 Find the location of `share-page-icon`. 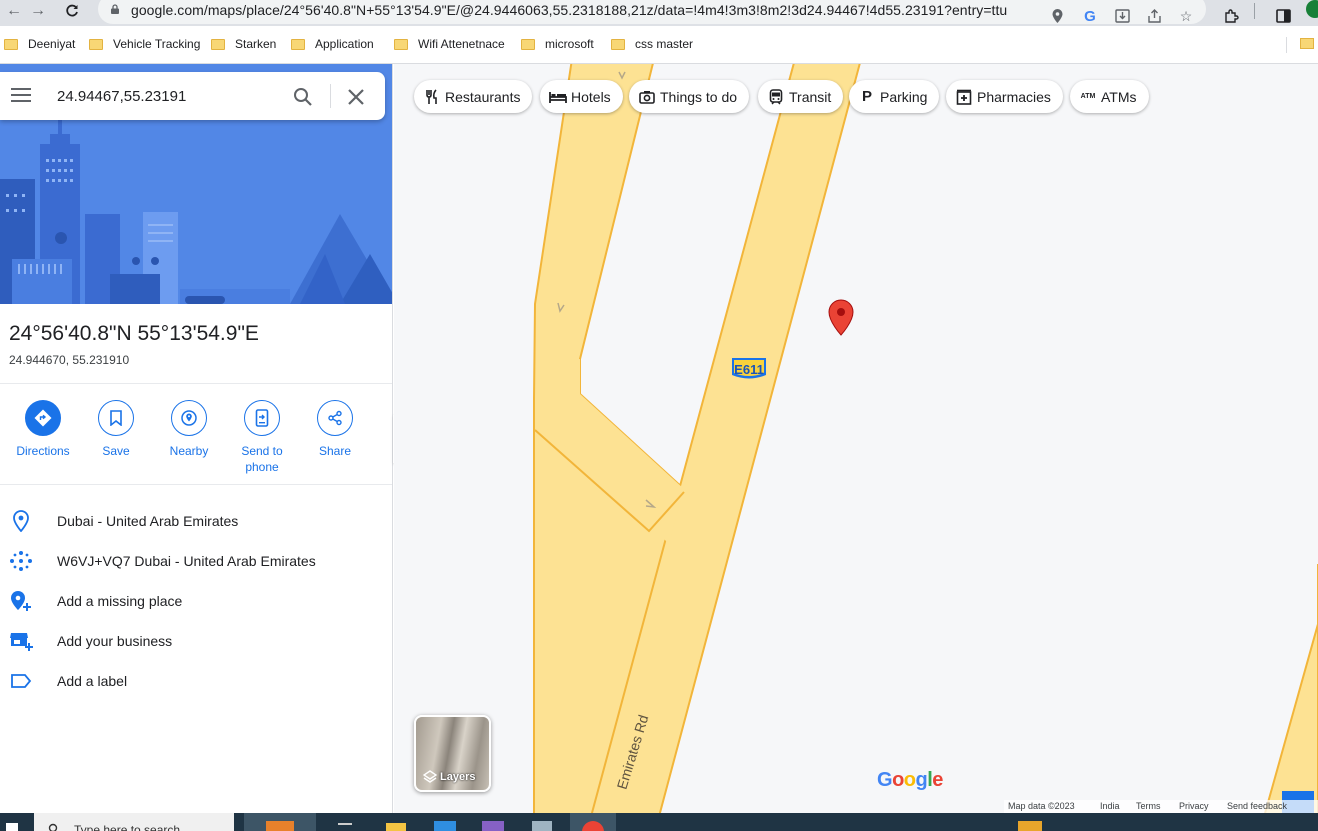

share-page-icon is located at coordinates (1154, 16).